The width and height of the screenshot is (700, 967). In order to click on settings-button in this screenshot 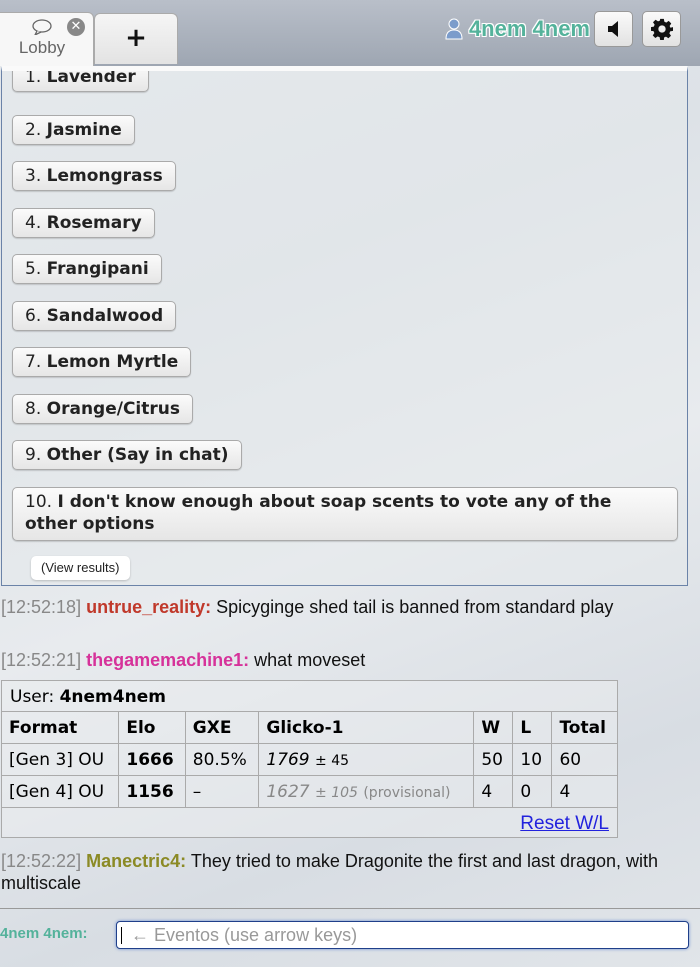, I will do `click(661, 29)`.